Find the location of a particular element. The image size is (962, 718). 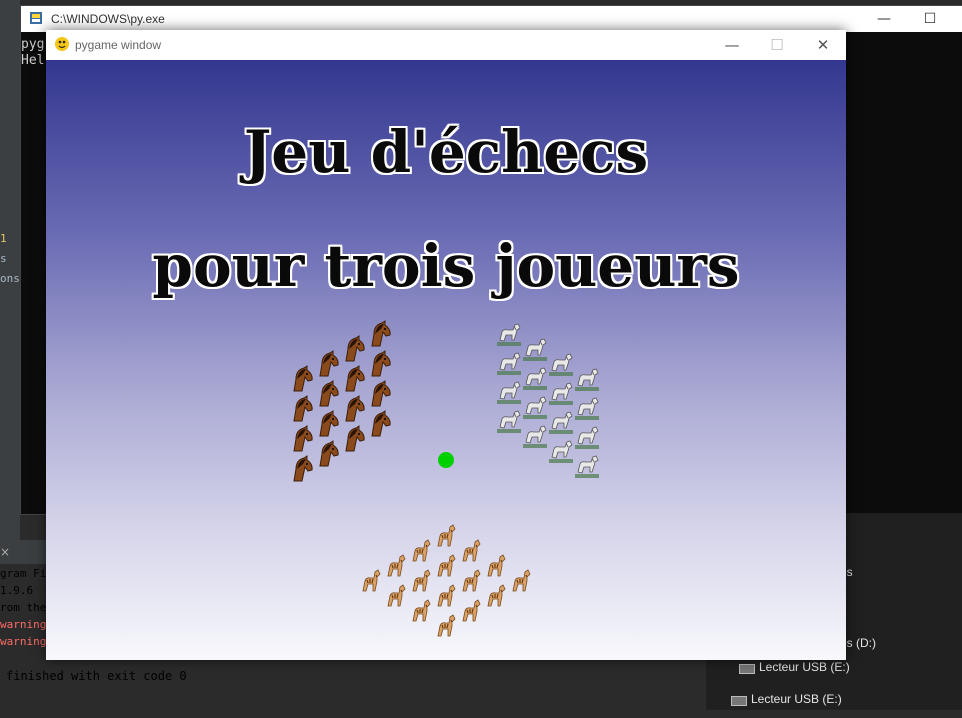

ide-left-strip is located at coordinates (10, 270).